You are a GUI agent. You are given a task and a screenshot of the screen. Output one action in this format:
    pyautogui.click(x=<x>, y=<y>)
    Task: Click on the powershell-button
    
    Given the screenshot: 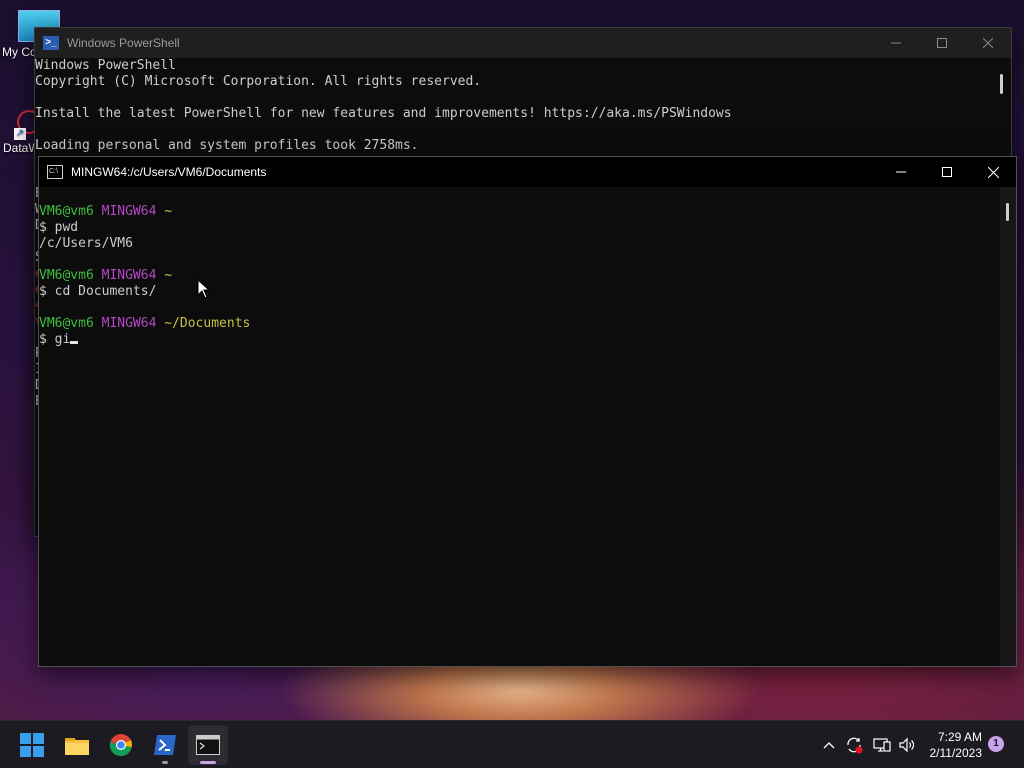 What is the action you would take?
    pyautogui.click(x=165, y=745)
    